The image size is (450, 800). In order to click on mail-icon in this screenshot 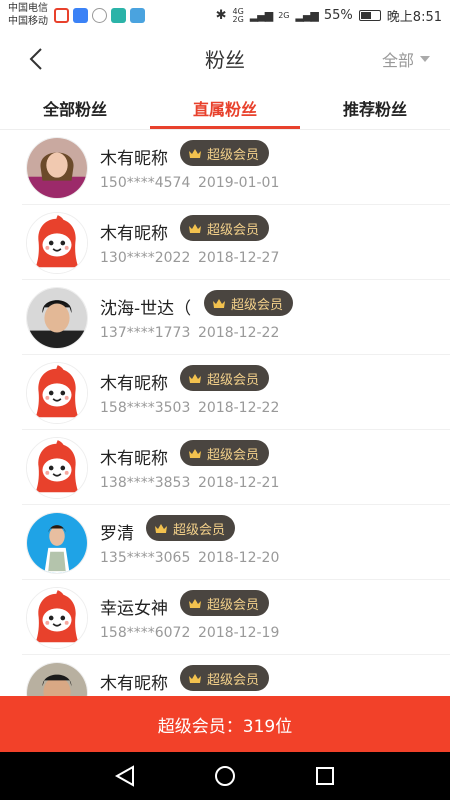, I will do `click(137, 15)`.